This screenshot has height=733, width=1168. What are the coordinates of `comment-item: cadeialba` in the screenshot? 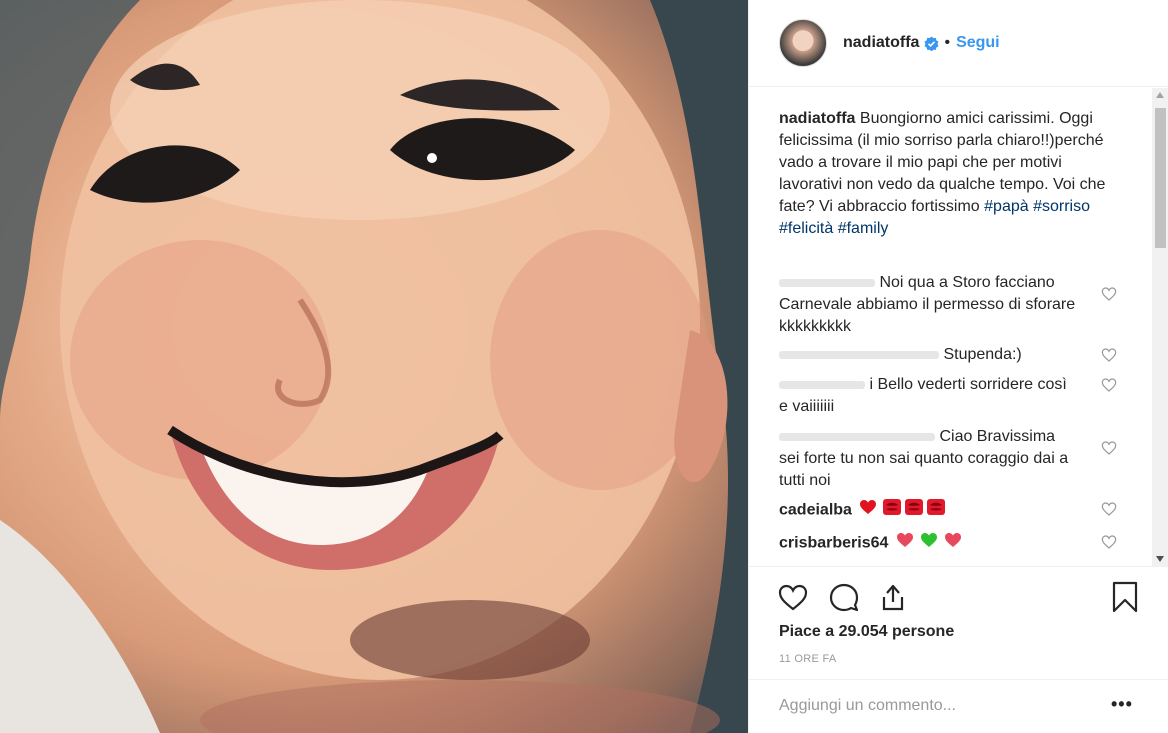 It's located at (948, 510).